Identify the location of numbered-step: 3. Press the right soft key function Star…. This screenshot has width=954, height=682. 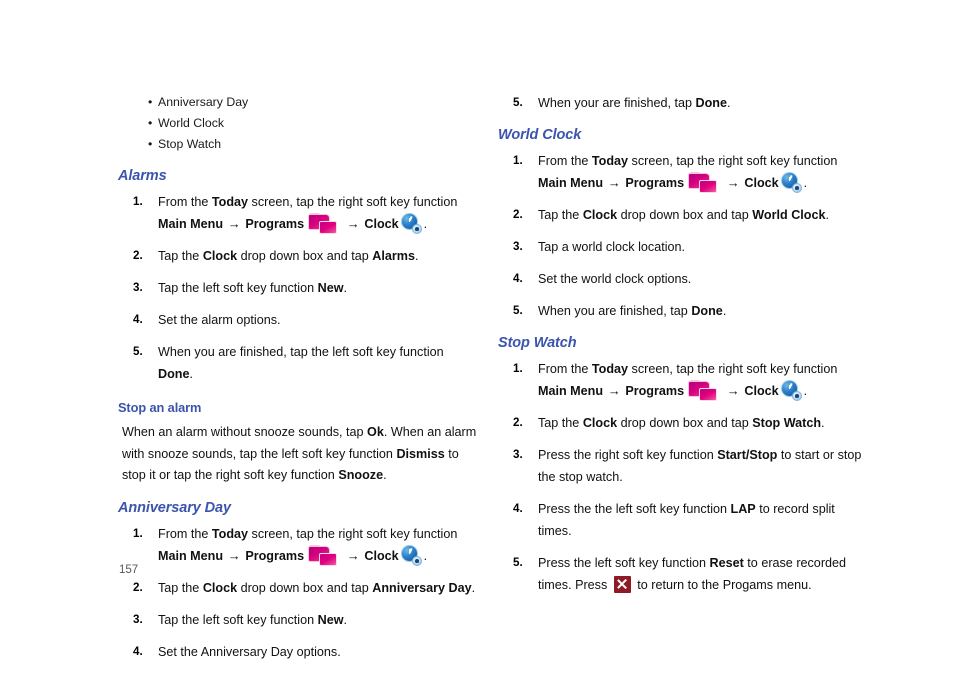
(677, 466).